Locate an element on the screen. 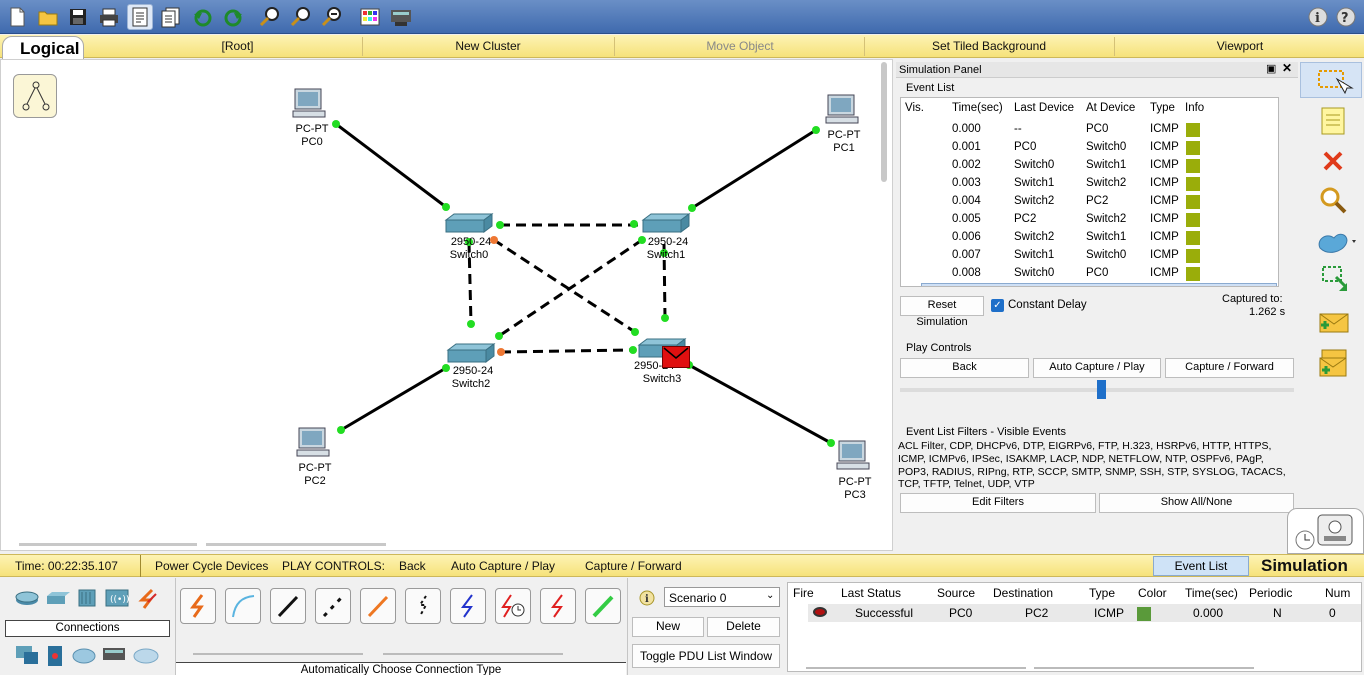  event-row: 0.004 Switch2 PC2 ICMP is located at coordinates (1089, 202).